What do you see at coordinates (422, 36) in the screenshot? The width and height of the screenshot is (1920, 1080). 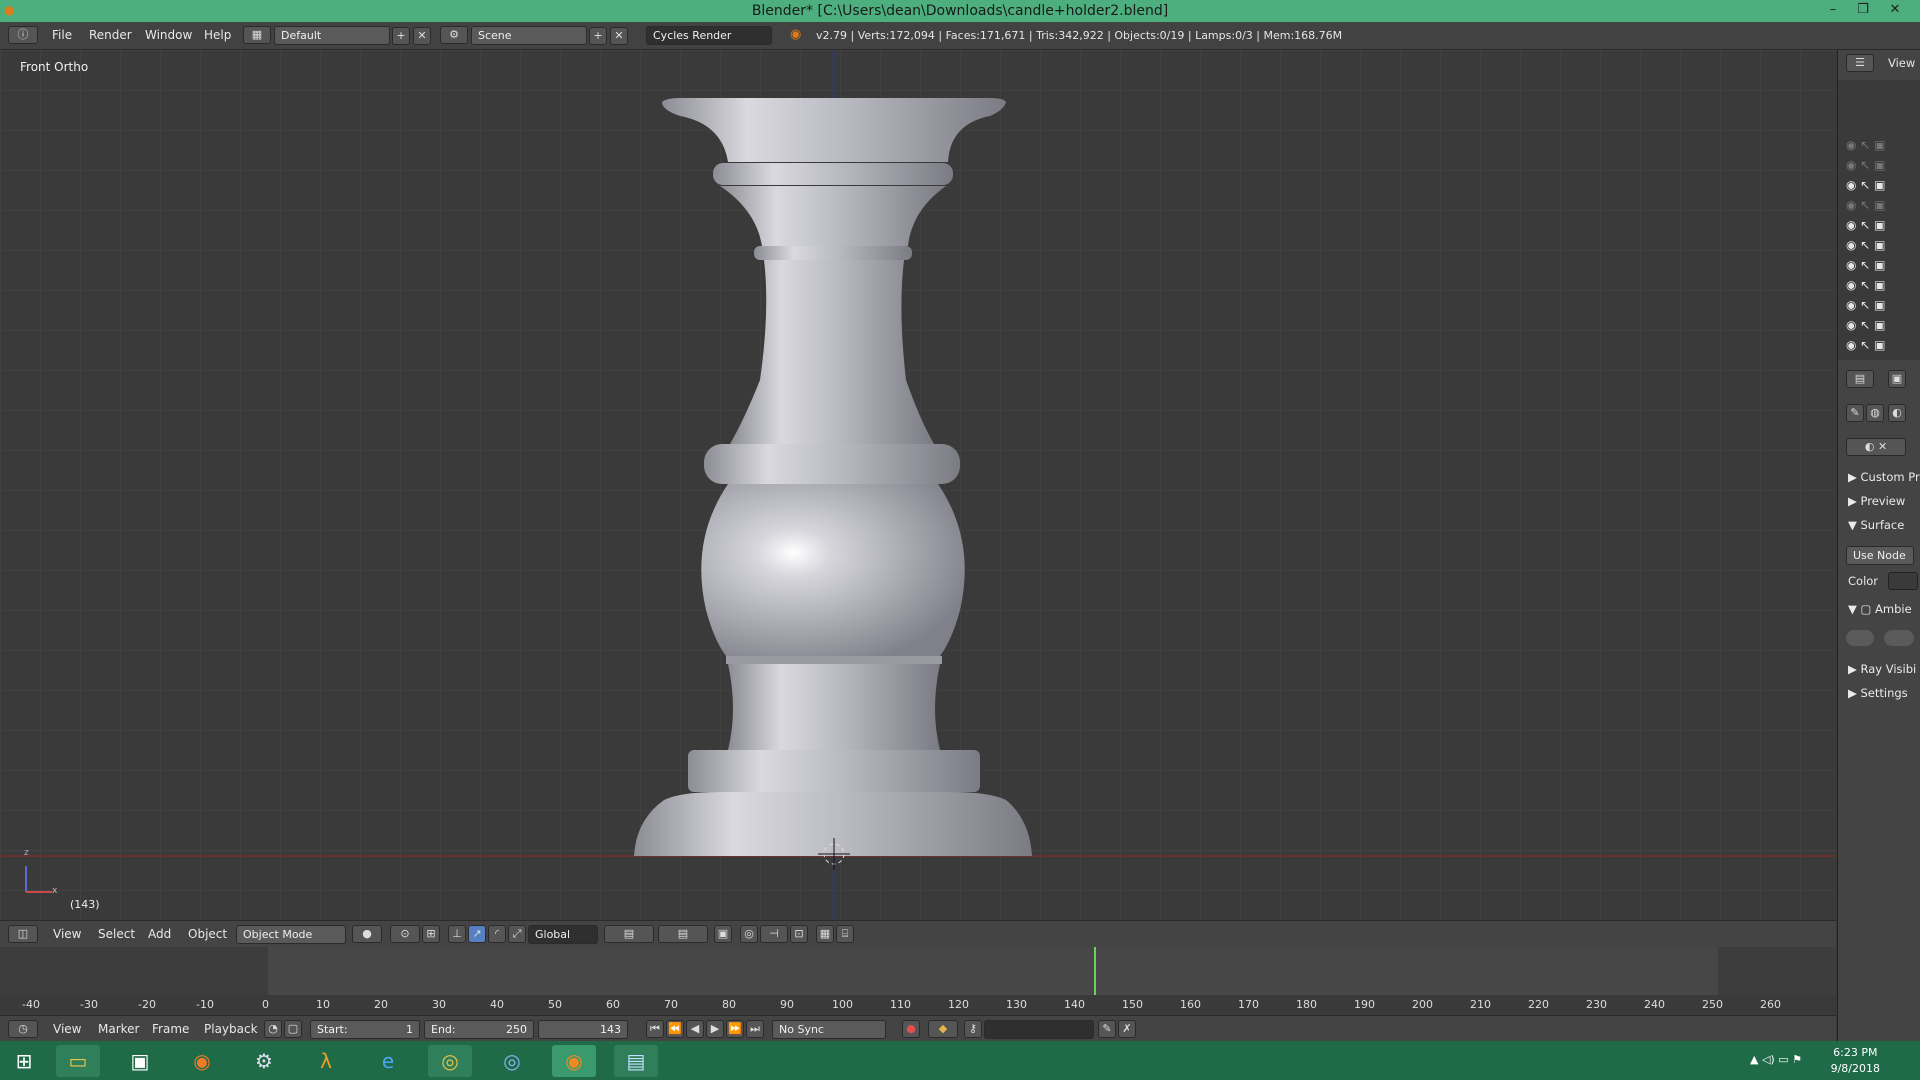 I see `remove-layout-icon: ✕` at bounding box center [422, 36].